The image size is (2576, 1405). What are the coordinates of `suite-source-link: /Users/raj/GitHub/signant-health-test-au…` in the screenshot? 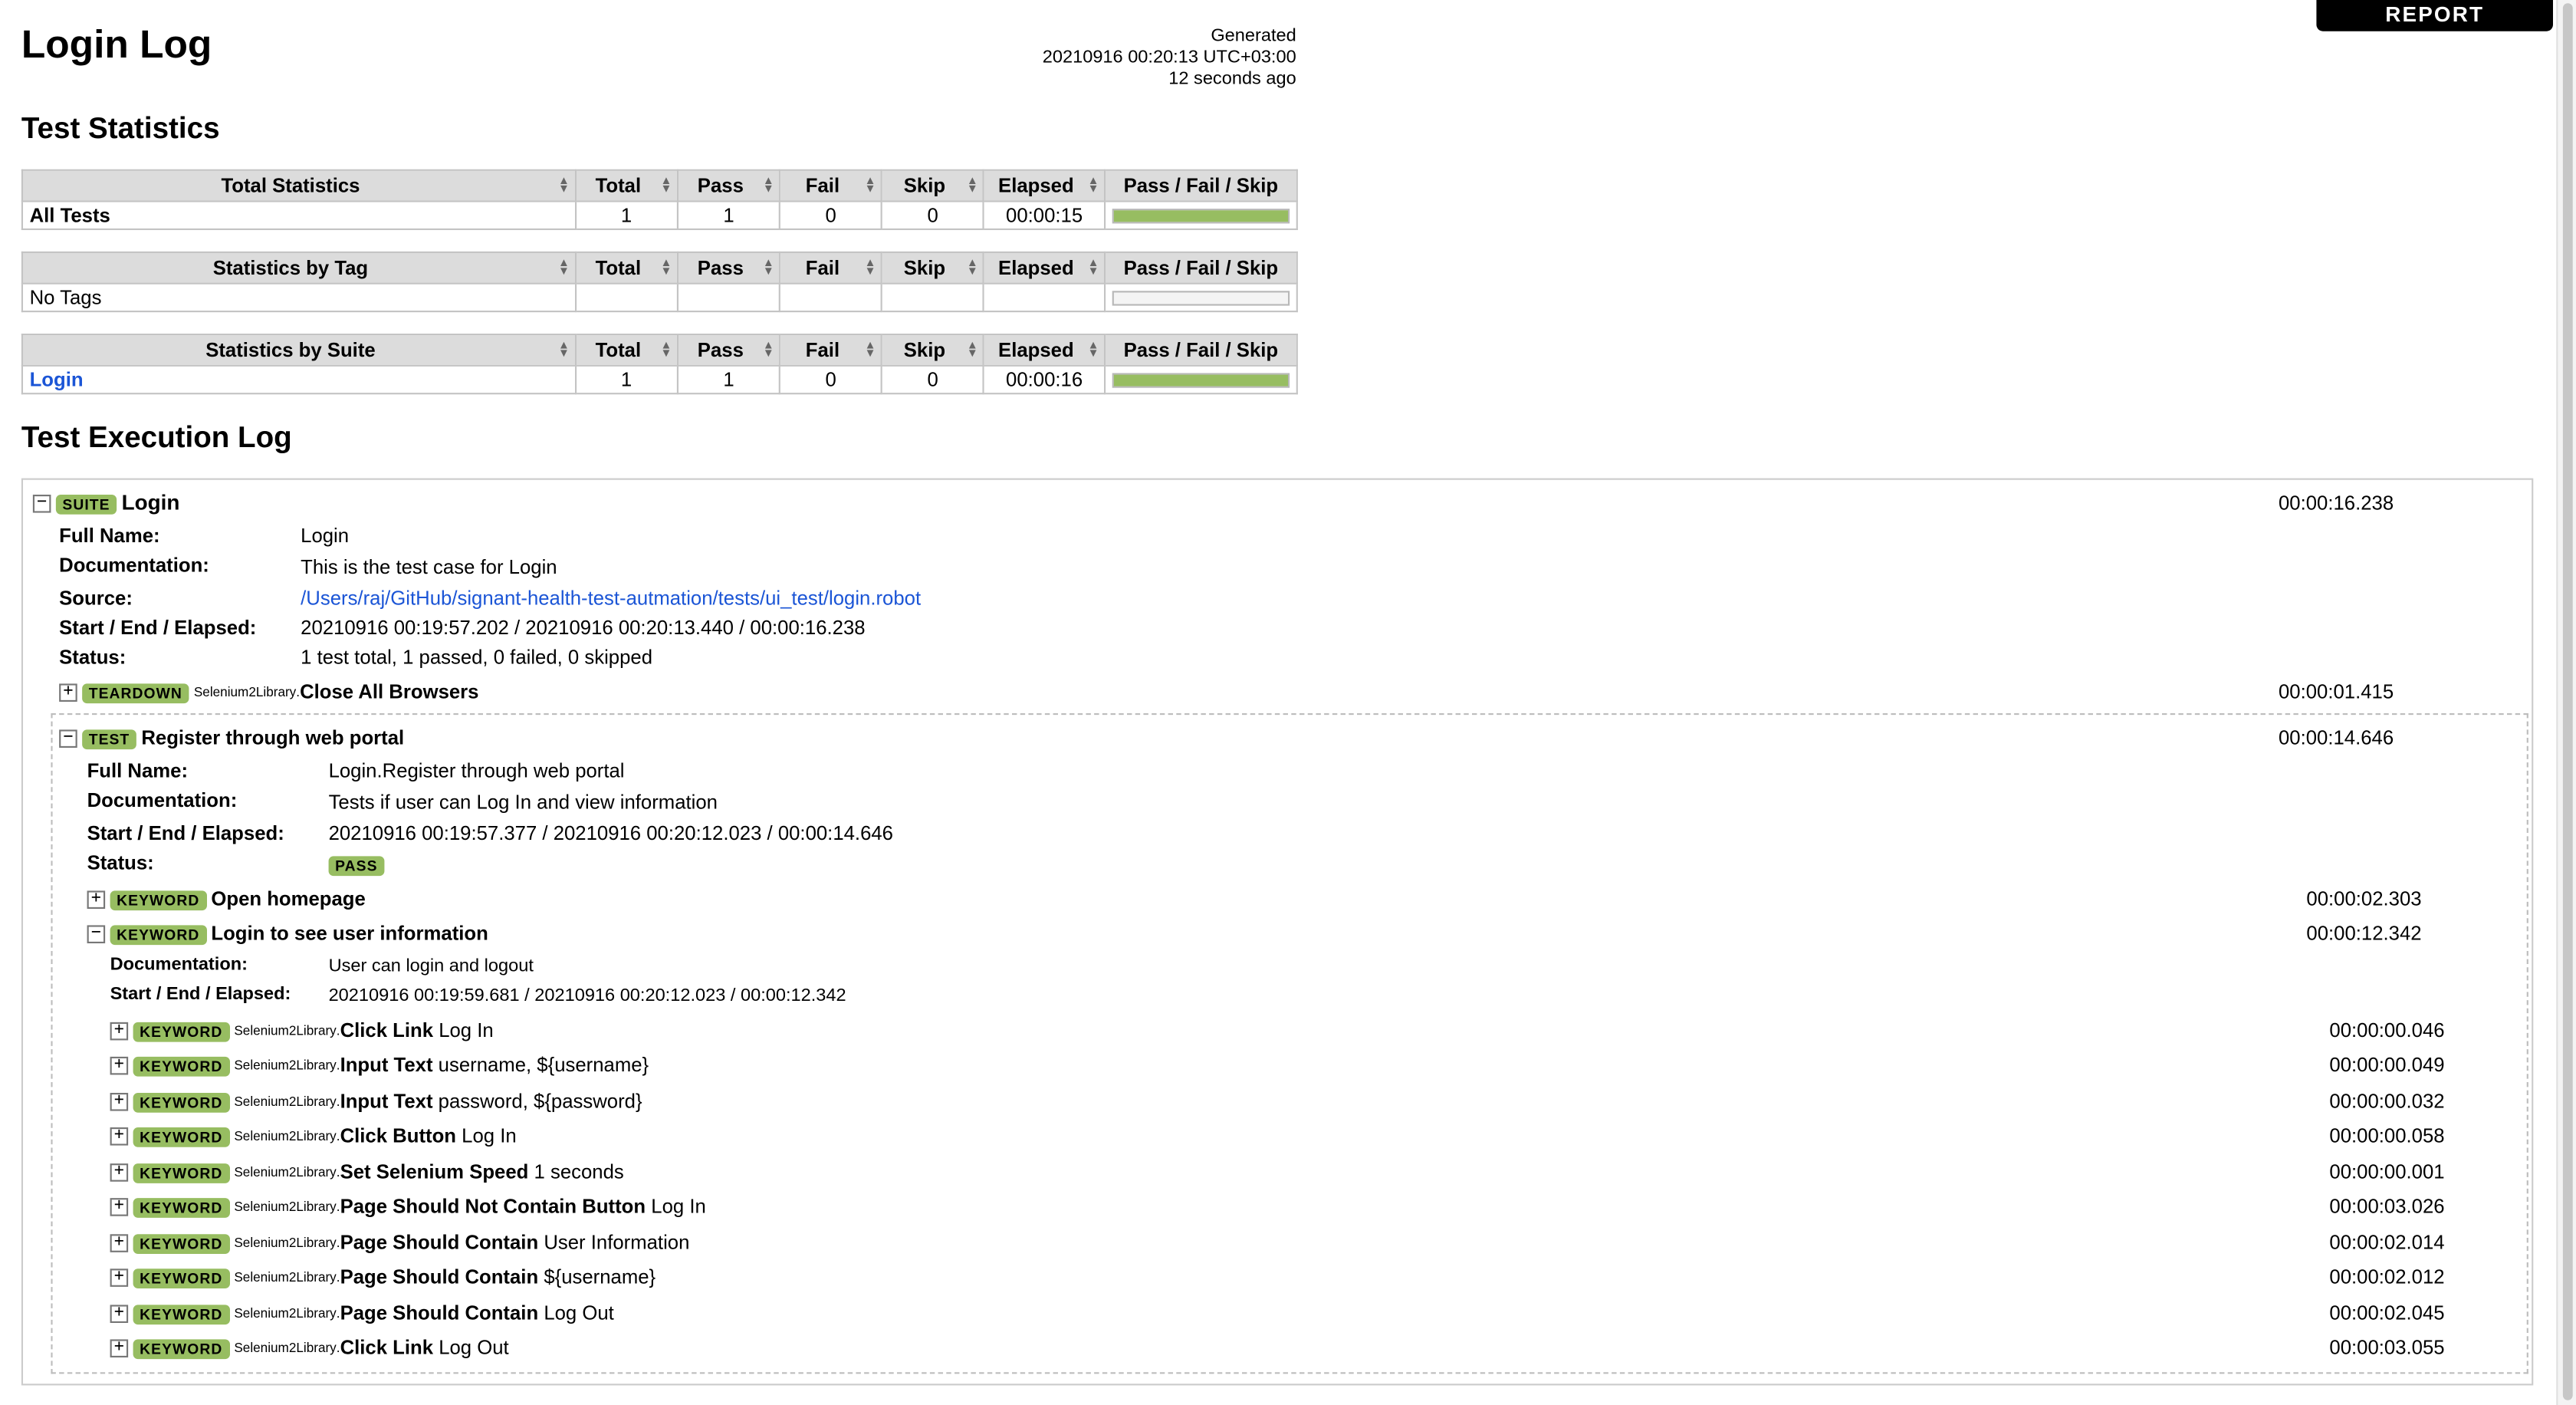 It's located at (611, 599).